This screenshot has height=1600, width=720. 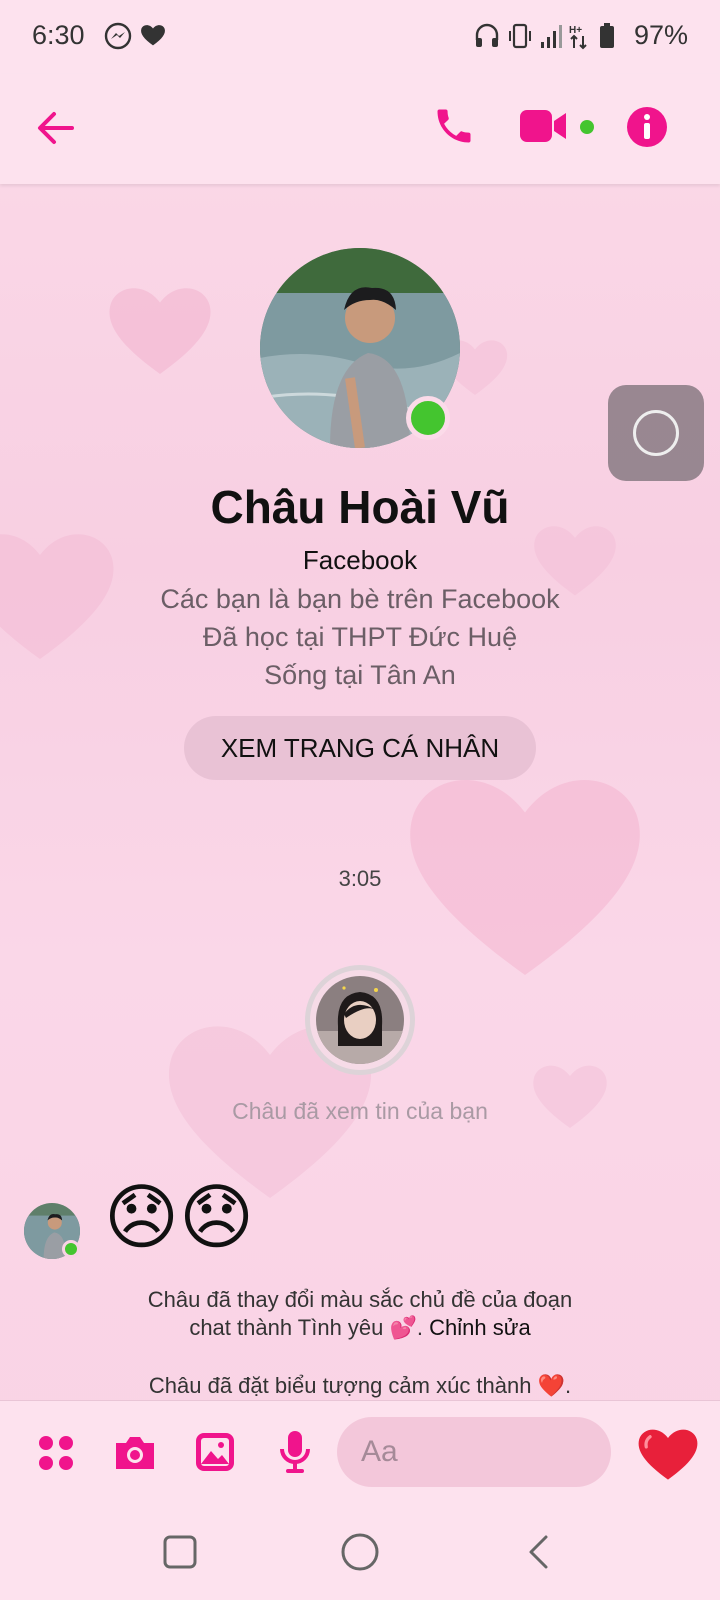 I want to click on signal-icon, so click(x=552, y=38).